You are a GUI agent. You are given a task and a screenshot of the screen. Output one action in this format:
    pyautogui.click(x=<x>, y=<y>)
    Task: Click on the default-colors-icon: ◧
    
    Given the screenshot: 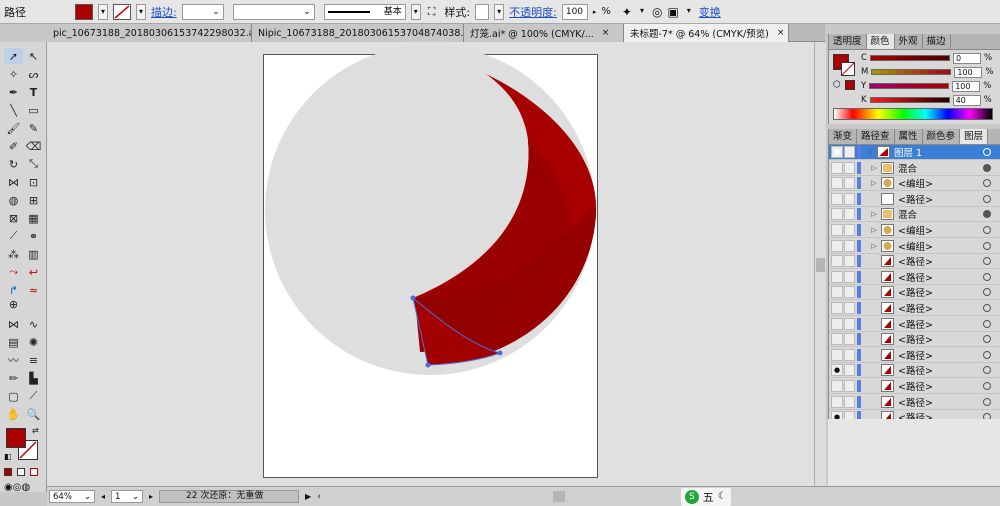 What is the action you would take?
    pyautogui.click(x=8, y=456)
    